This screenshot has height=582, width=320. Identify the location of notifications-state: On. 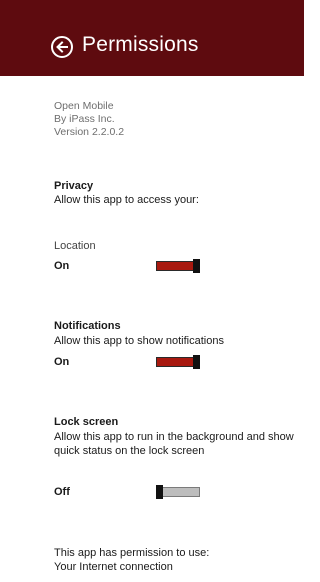
(62, 362).